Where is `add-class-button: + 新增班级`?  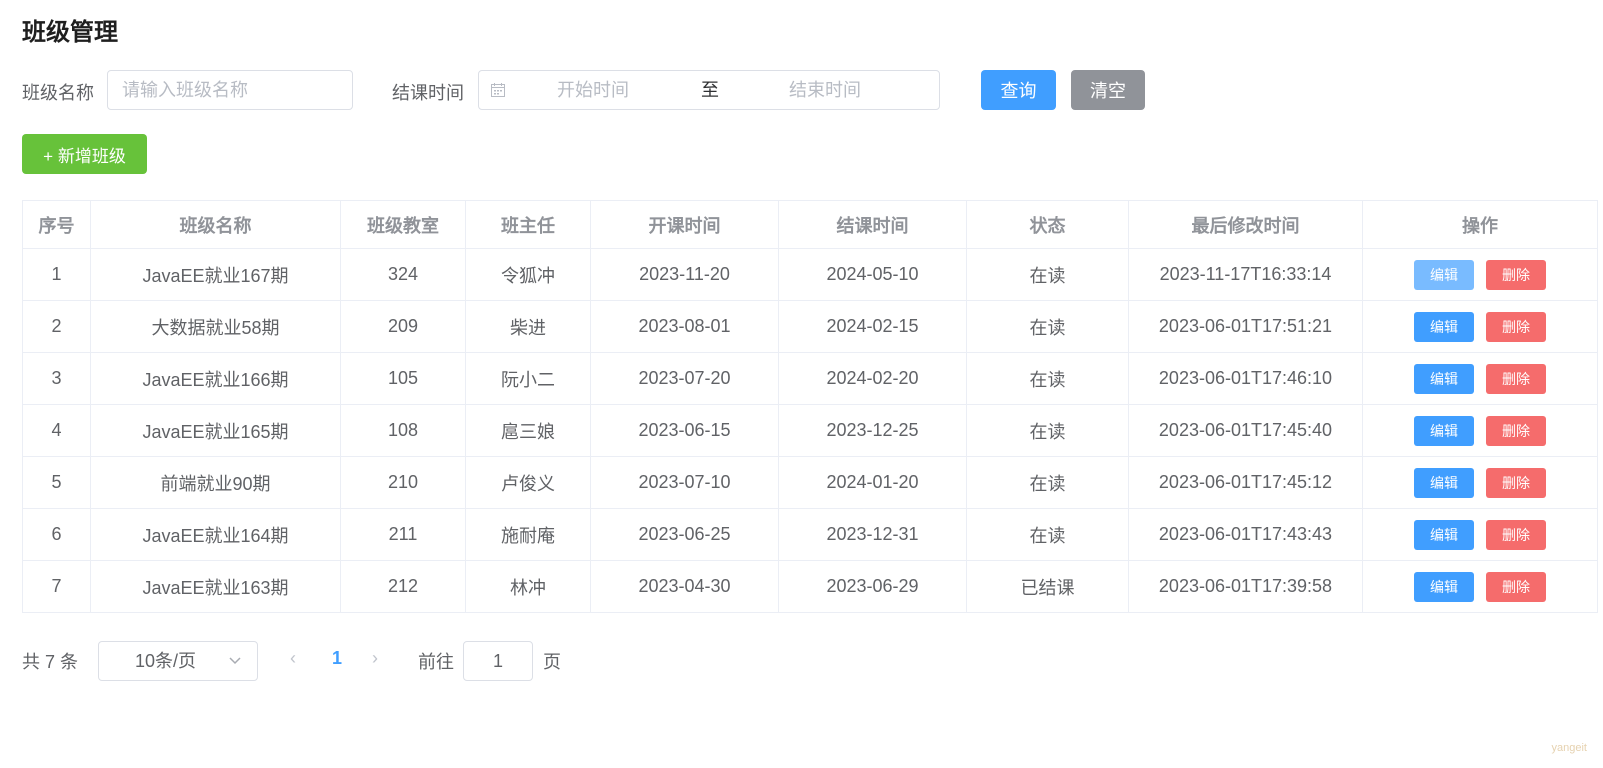
add-class-button: + 新增班级 is located at coordinates (84, 154).